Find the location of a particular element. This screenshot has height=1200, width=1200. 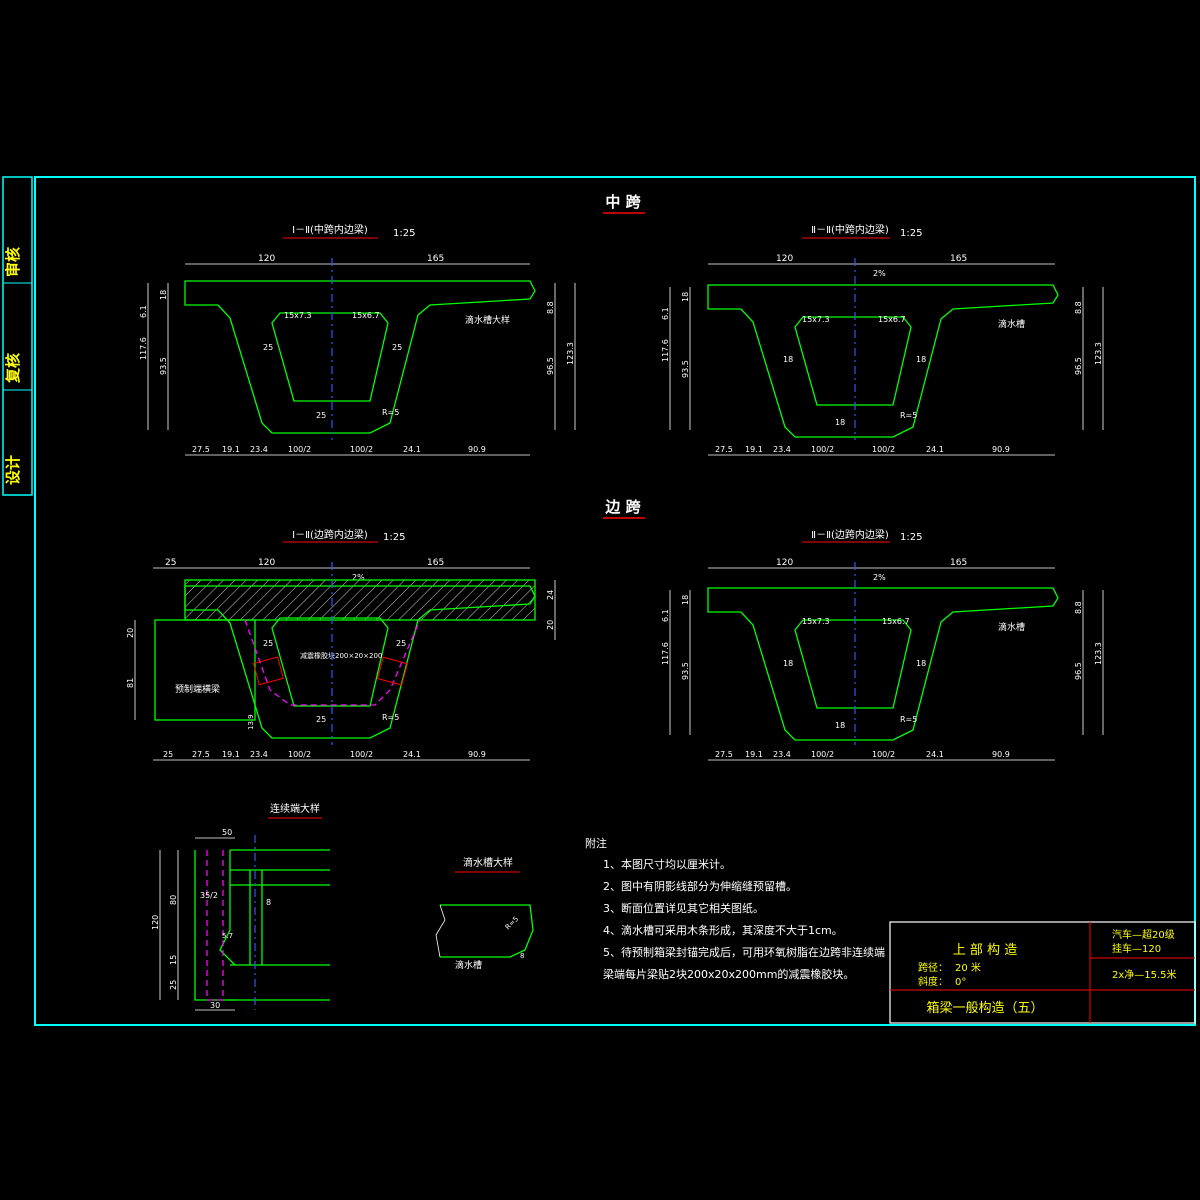

svg-text: 117.6 is located at coordinates (665, 653).